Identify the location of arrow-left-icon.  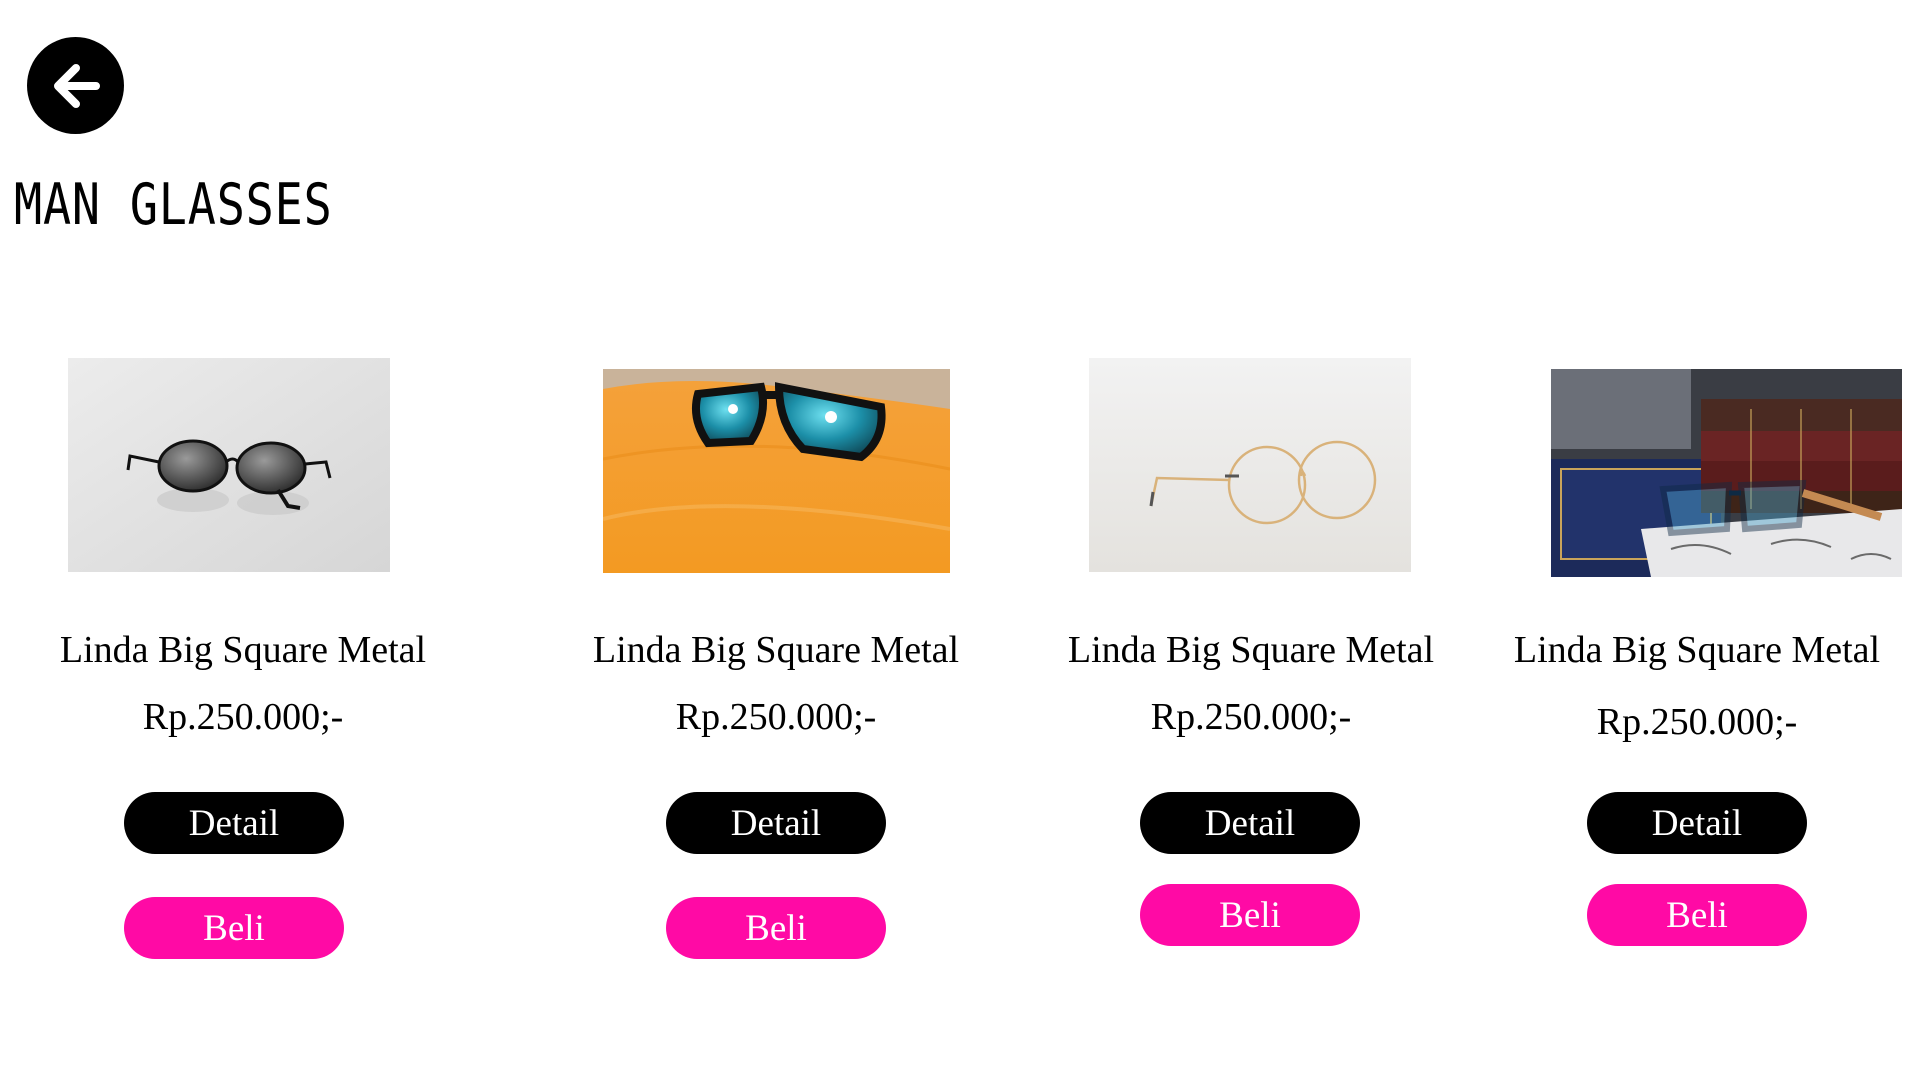
(76, 85).